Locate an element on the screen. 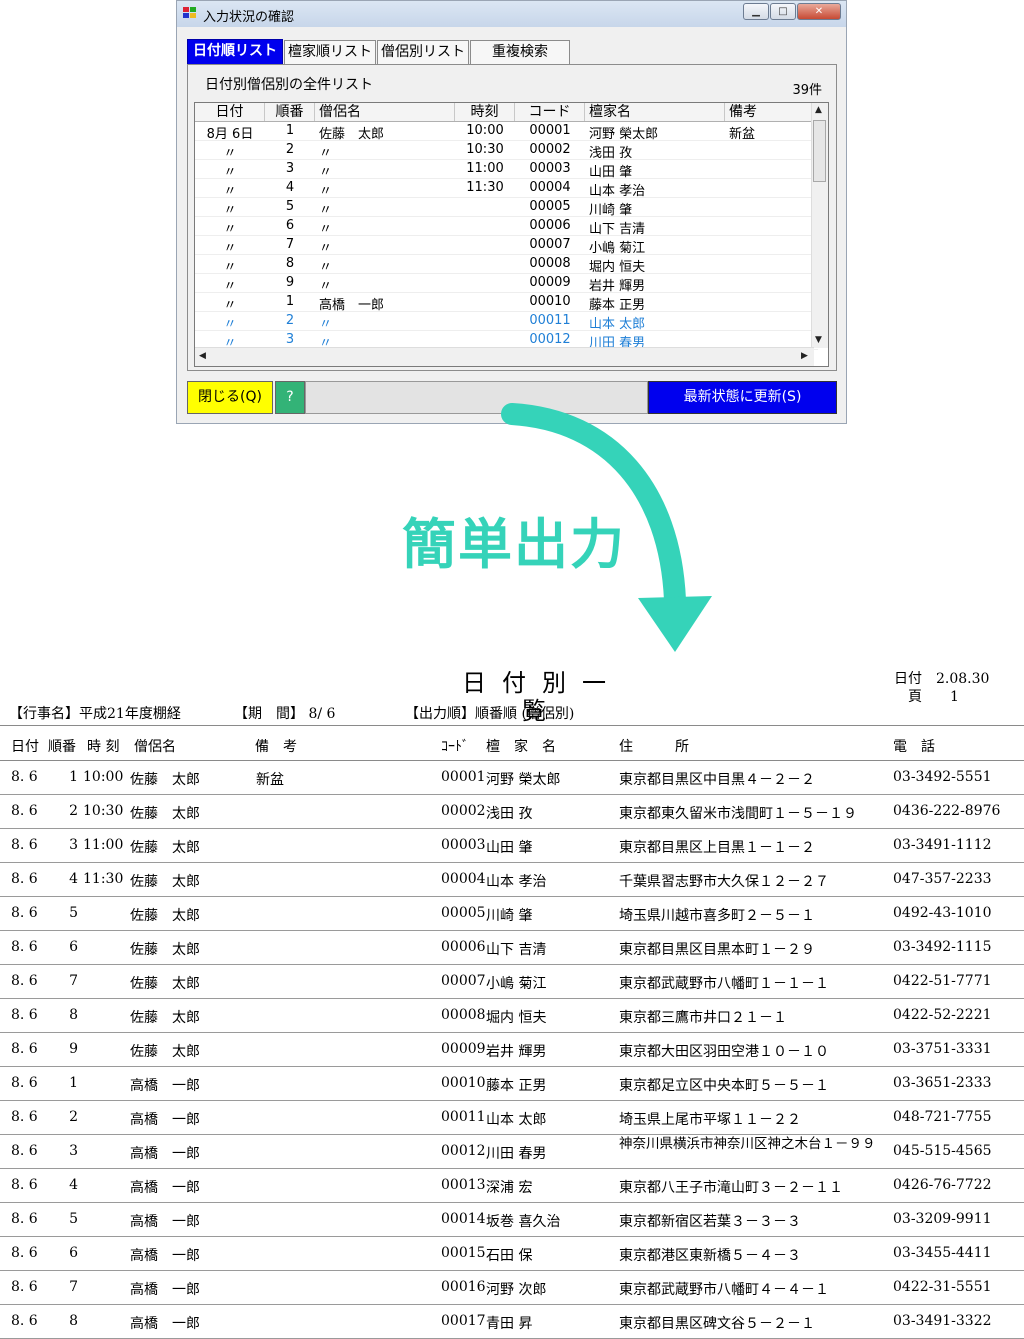 This screenshot has width=1024, height=1339. col-code: コード is located at coordinates (550, 112).